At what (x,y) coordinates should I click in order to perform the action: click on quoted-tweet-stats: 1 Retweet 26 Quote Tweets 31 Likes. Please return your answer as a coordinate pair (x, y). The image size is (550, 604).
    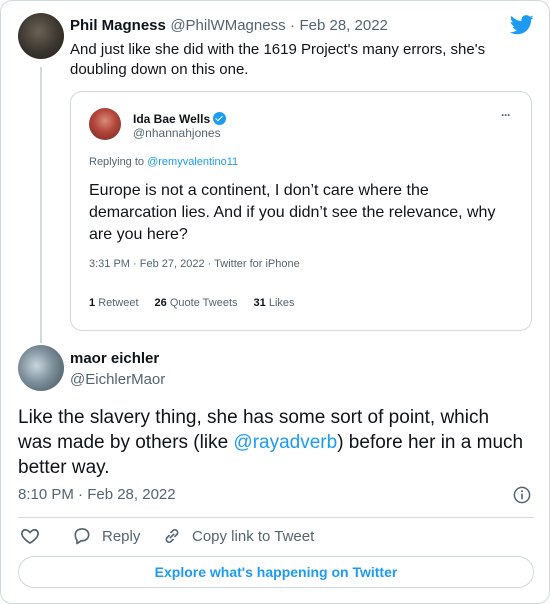
    Looking at the image, I should click on (192, 303).